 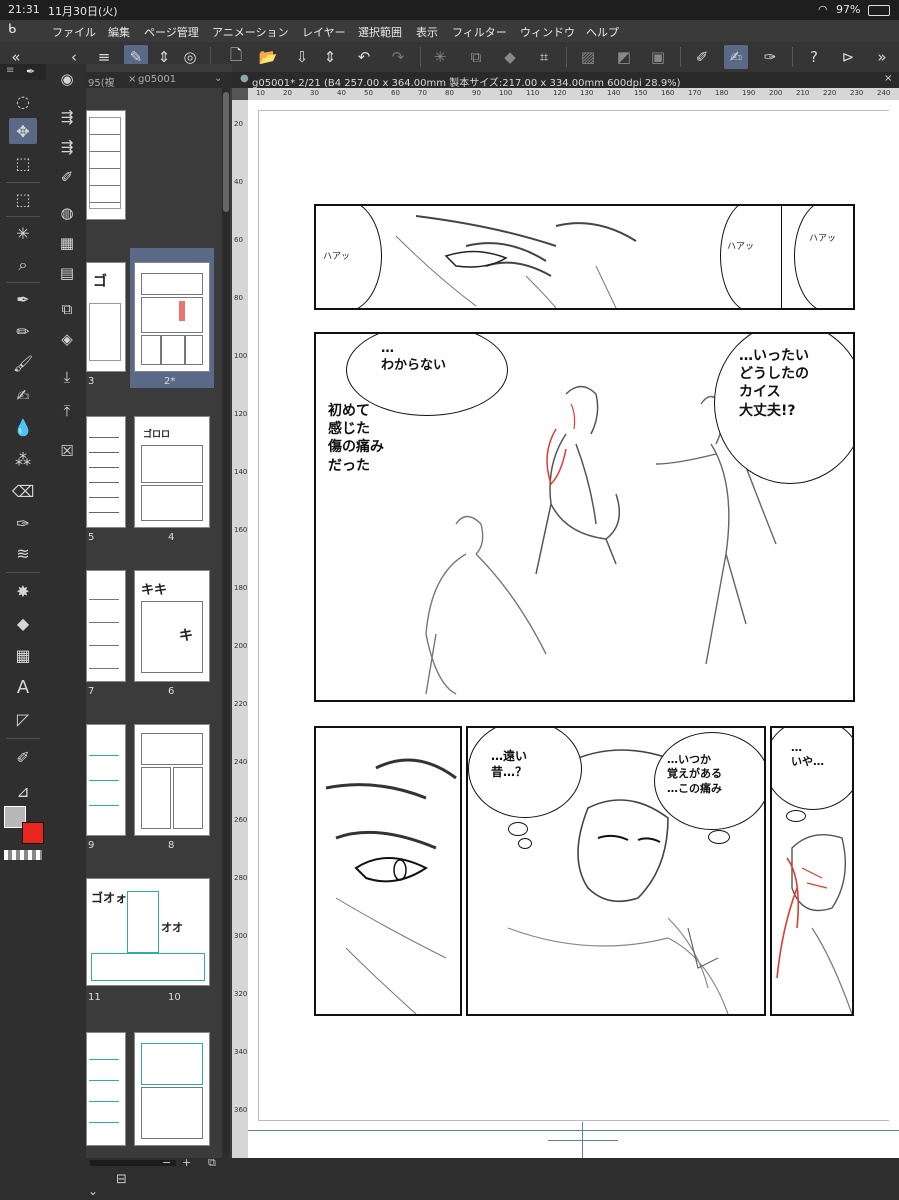 What do you see at coordinates (67, 339) in the screenshot?
I see `layers-icon: ◈` at bounding box center [67, 339].